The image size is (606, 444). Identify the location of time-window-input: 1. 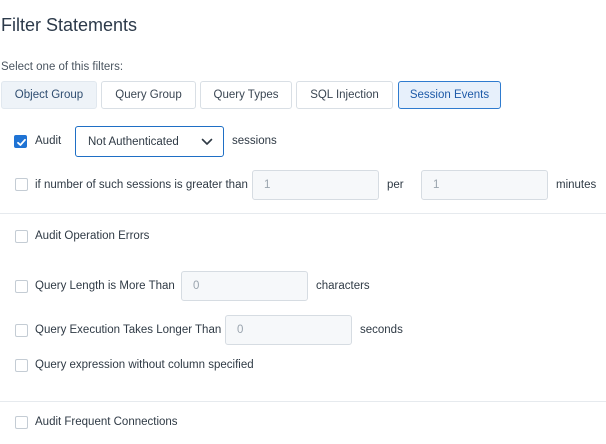
(484, 185).